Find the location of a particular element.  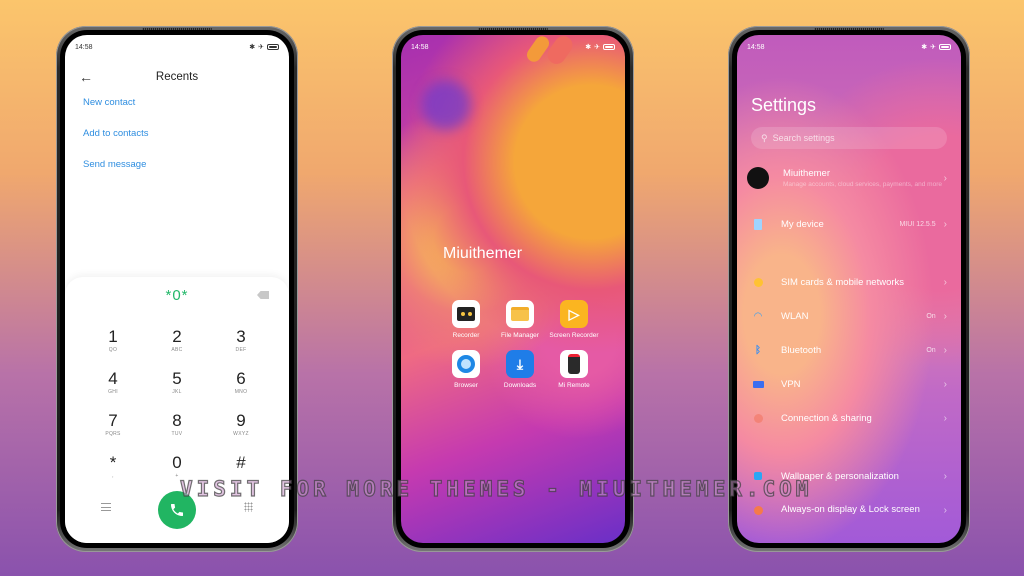

back-arrow-icon: ← is located at coordinates (86, 77).